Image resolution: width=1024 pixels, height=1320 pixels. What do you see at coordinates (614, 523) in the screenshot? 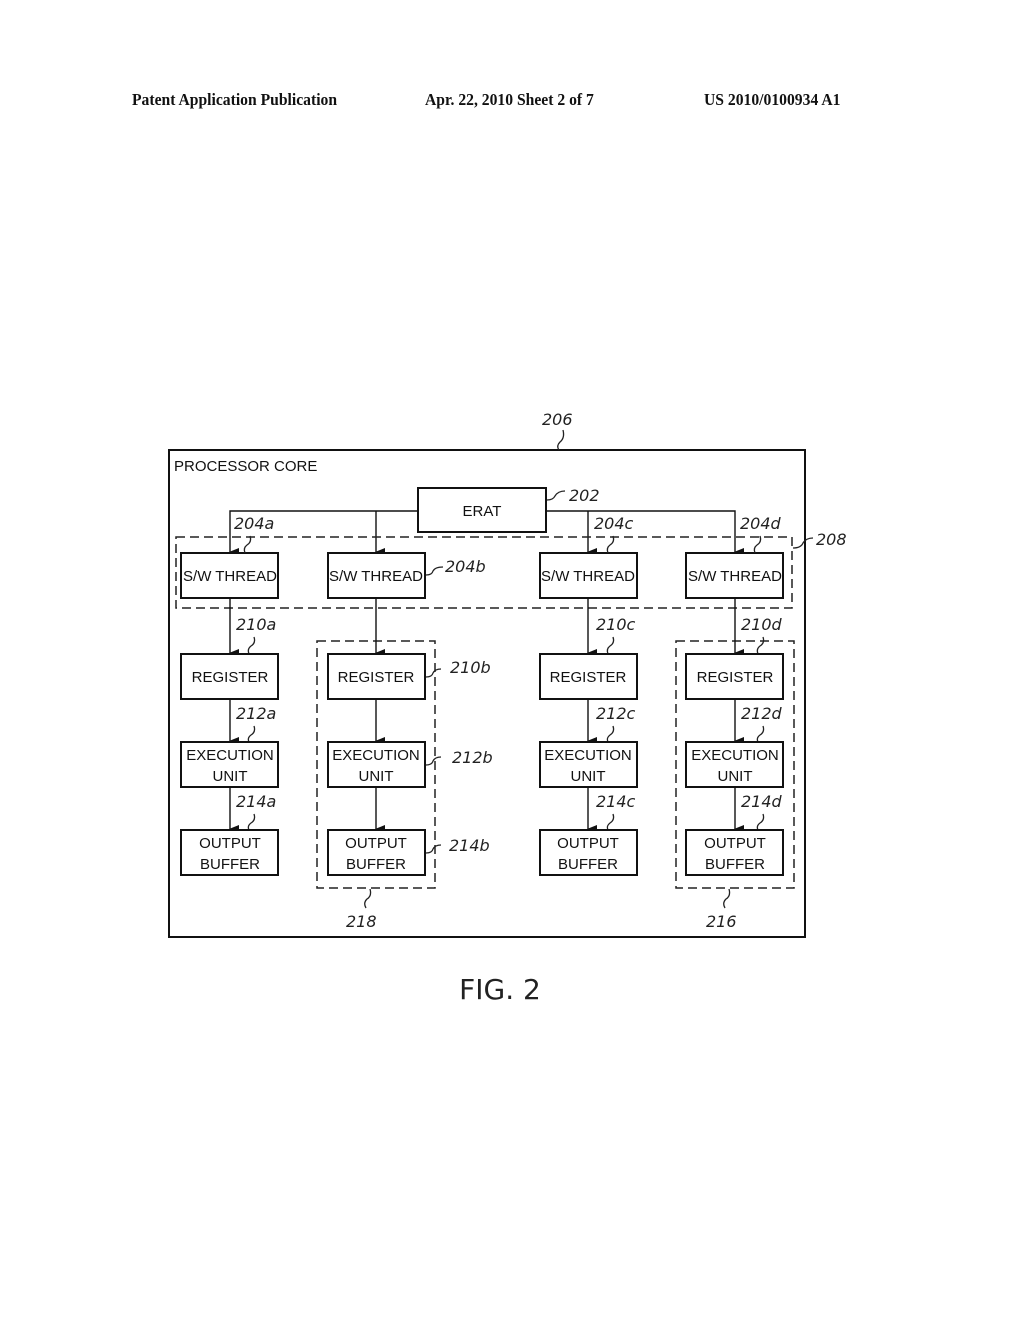
I see `ref-204c: 204c` at bounding box center [614, 523].